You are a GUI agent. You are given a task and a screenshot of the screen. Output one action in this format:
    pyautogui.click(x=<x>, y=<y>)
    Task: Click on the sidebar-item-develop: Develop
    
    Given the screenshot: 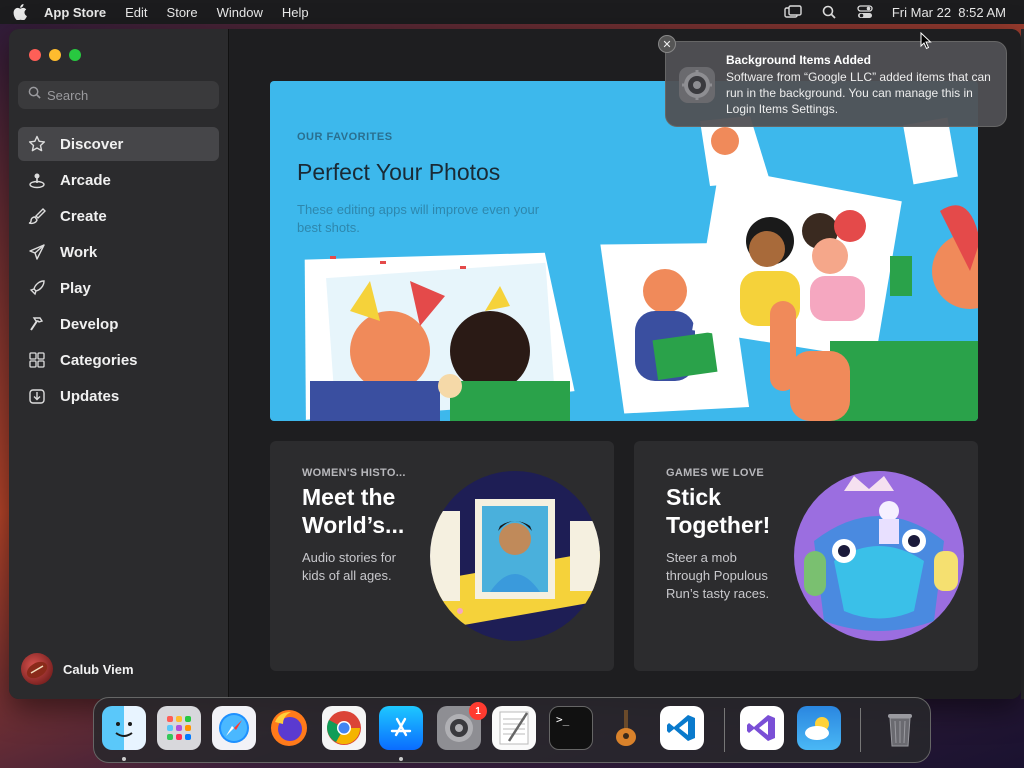 What is the action you would take?
    pyautogui.click(x=118, y=324)
    